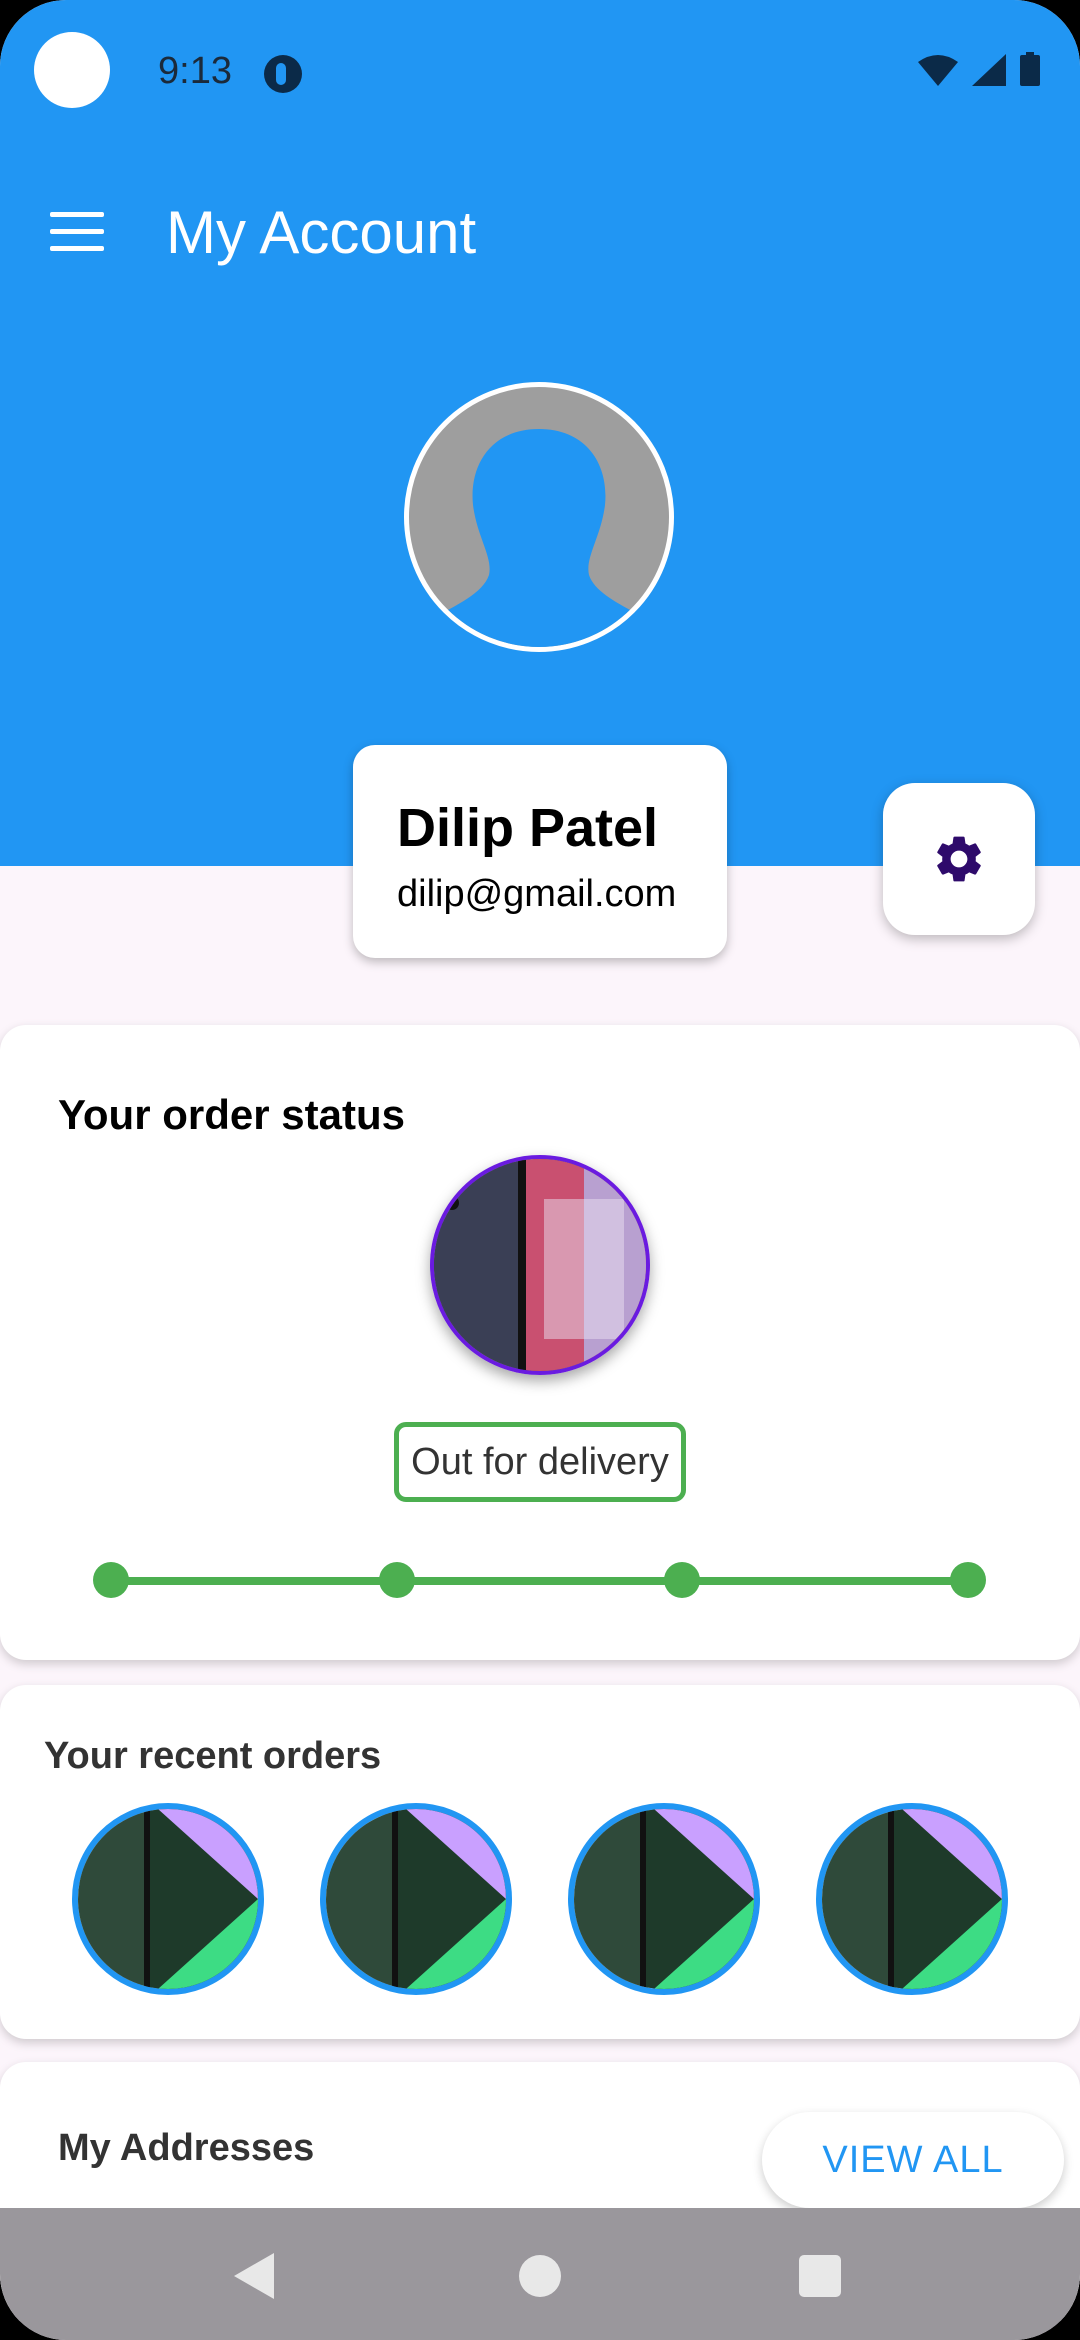 The height and width of the screenshot is (2340, 1080). Describe the element at coordinates (283, 74) in the screenshot. I see `notification-icon` at that location.